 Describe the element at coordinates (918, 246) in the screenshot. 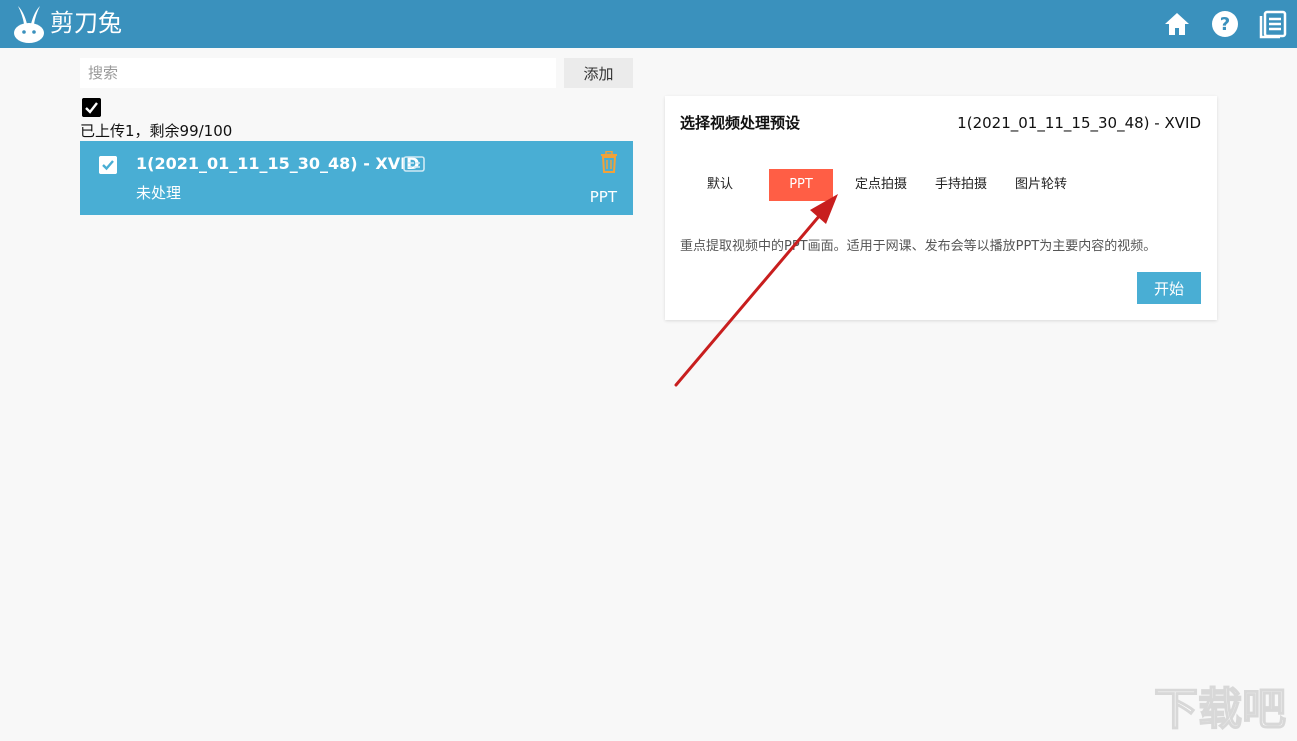

I see `preset-description: 重点提取视频中的PPT画面。适用于网课、发布会等以播放PPT为主要内容的视频。` at that location.